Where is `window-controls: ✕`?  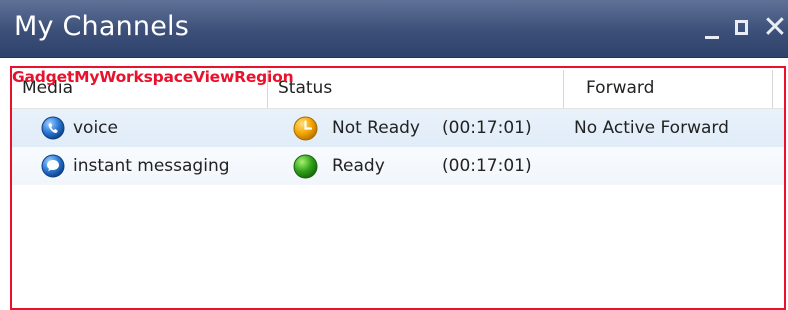
window-controls: ✕ is located at coordinates (740, 28).